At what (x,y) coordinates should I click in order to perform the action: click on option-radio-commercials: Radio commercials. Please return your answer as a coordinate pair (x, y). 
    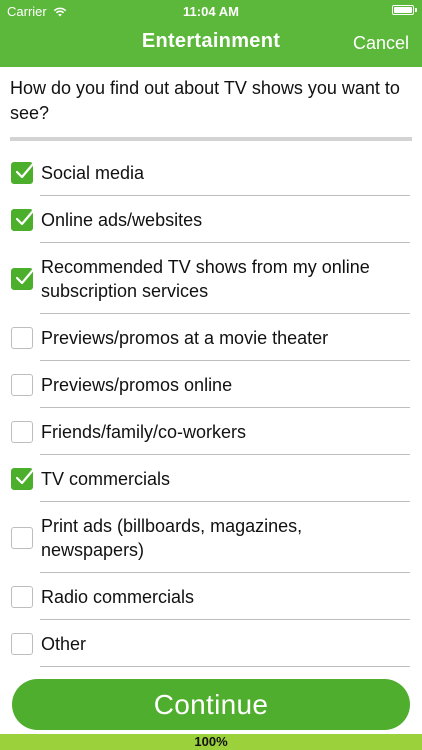
    Looking at the image, I should click on (211, 596).